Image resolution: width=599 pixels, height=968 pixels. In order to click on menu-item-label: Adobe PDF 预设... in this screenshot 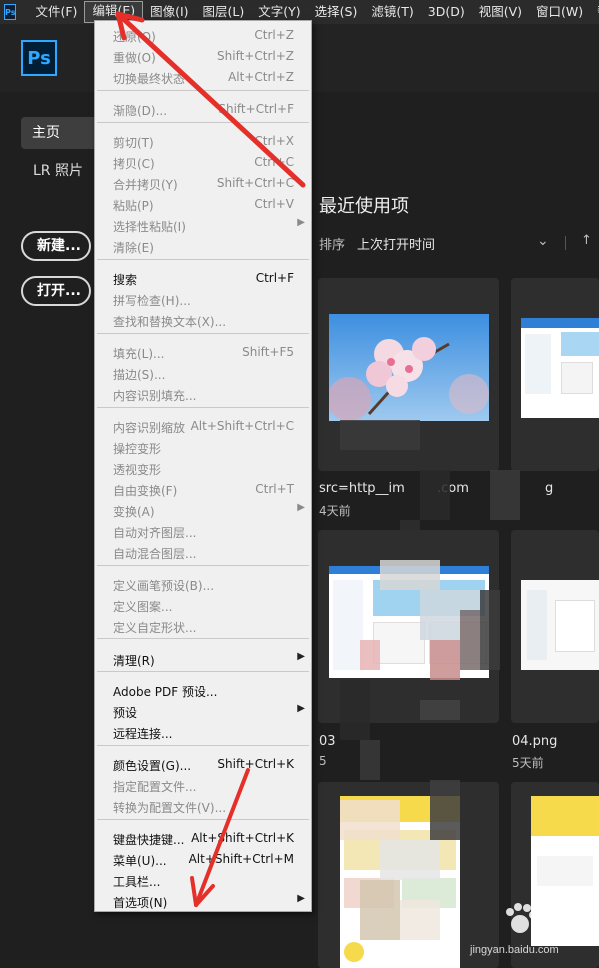, I will do `click(165, 692)`.